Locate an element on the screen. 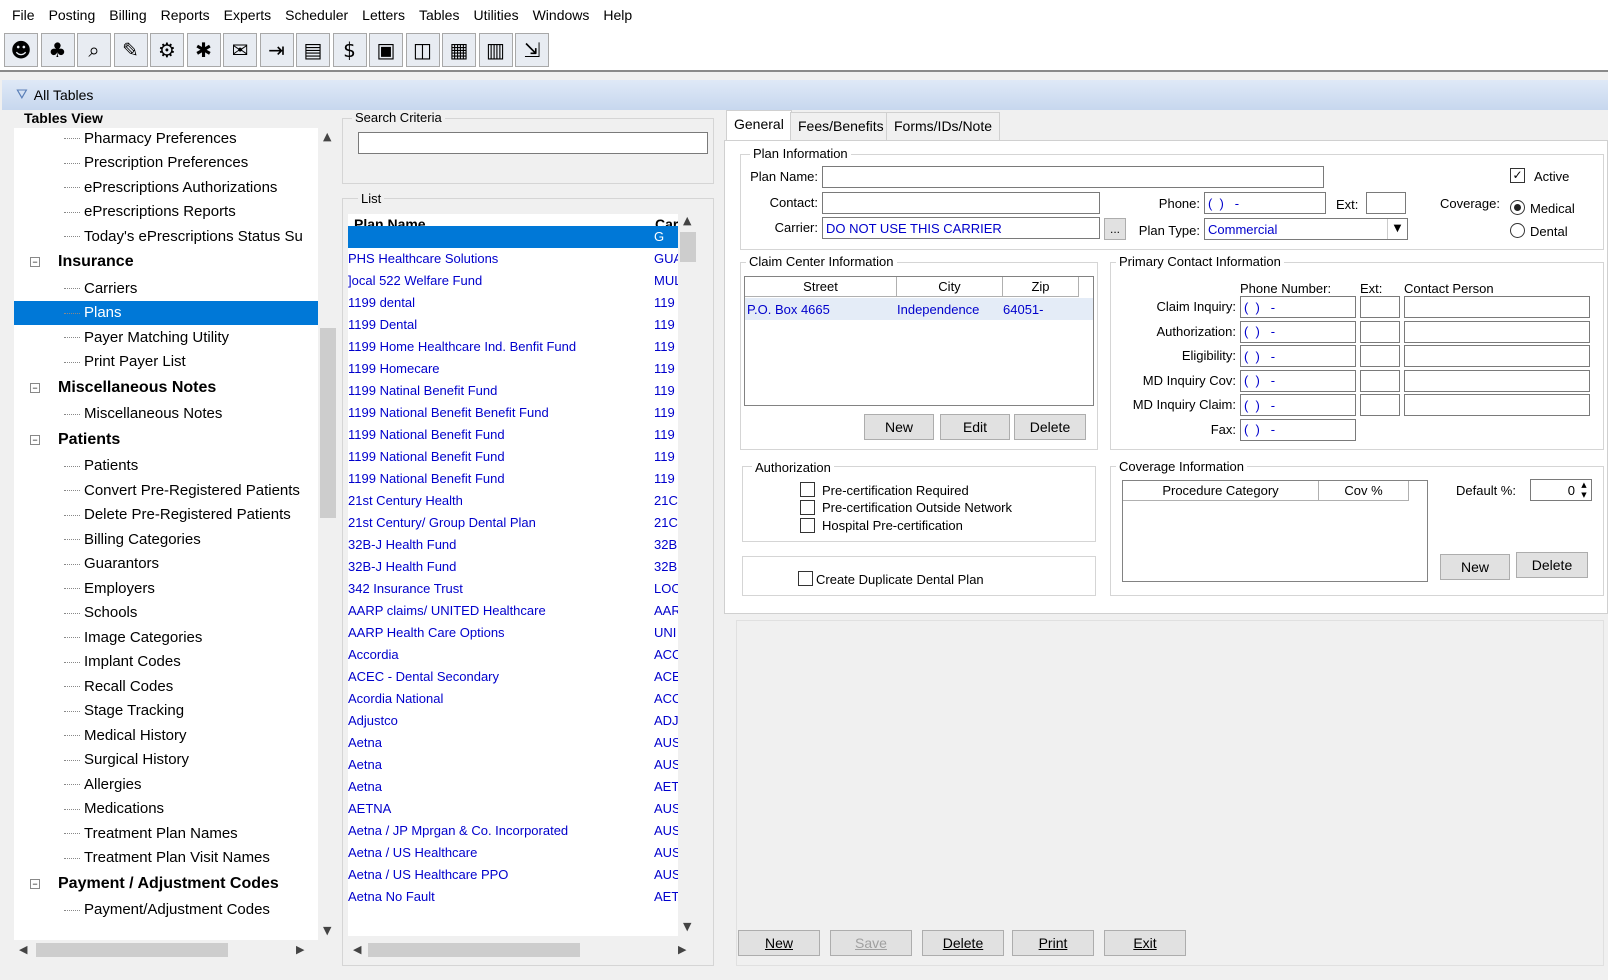 The width and height of the screenshot is (1608, 980). tooth-icon: ✱ is located at coordinates (203, 50).